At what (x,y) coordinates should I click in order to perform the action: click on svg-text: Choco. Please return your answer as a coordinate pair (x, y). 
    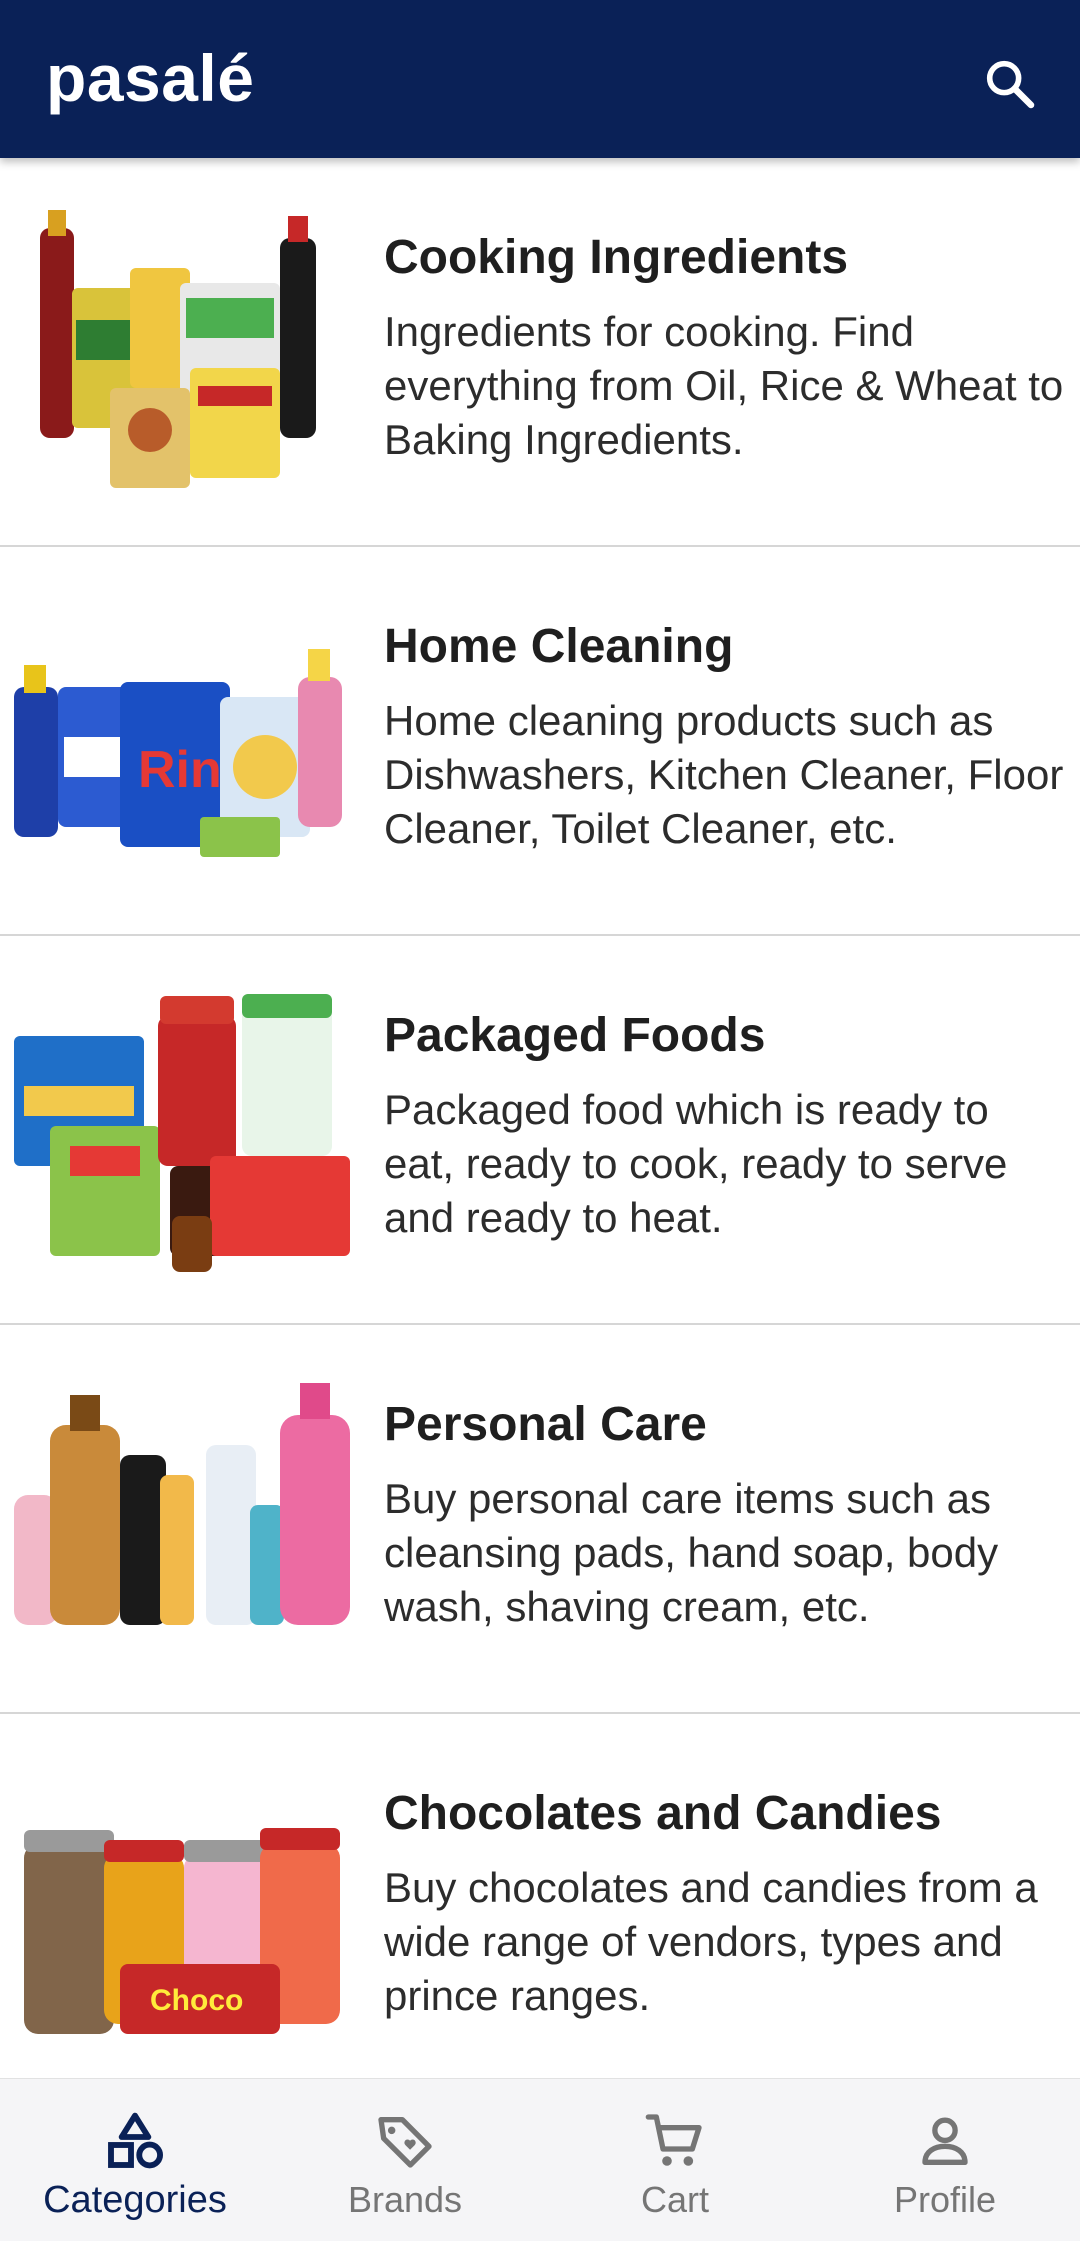
    Looking at the image, I should click on (196, 2000).